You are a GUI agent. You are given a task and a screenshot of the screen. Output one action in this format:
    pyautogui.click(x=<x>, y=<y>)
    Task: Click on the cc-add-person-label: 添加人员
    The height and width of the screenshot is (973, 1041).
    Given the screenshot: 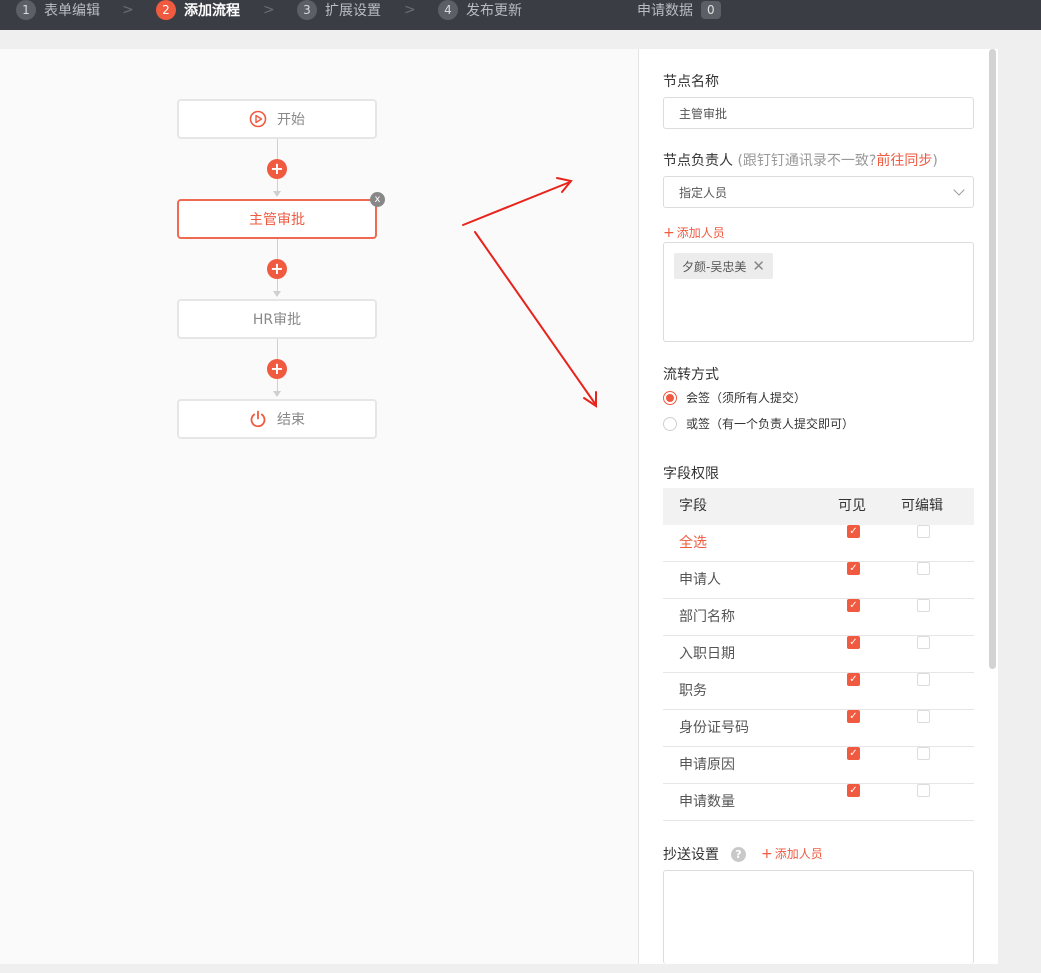 What is the action you would take?
    pyautogui.click(x=798, y=854)
    